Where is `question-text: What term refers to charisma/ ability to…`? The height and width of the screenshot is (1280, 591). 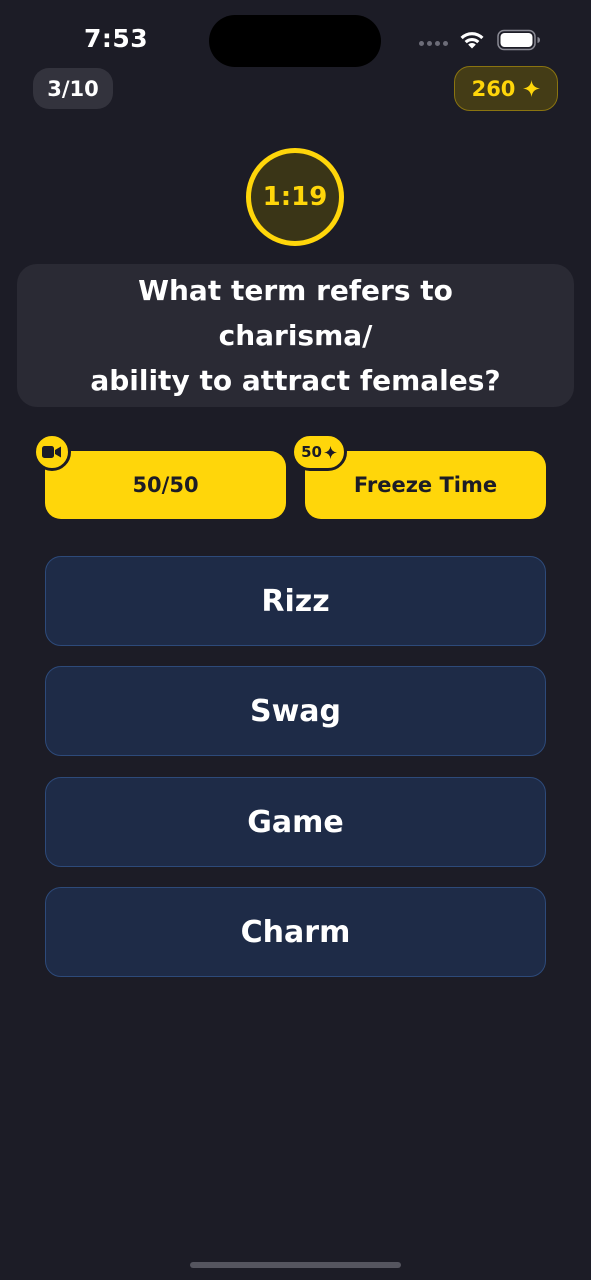 question-text: What term refers to charisma/ ability to… is located at coordinates (295, 335).